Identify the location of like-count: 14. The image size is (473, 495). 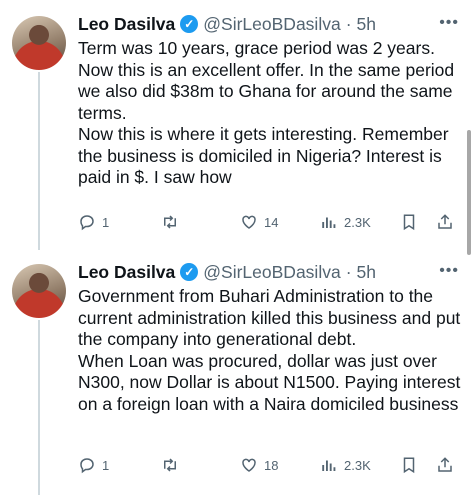
(271, 222).